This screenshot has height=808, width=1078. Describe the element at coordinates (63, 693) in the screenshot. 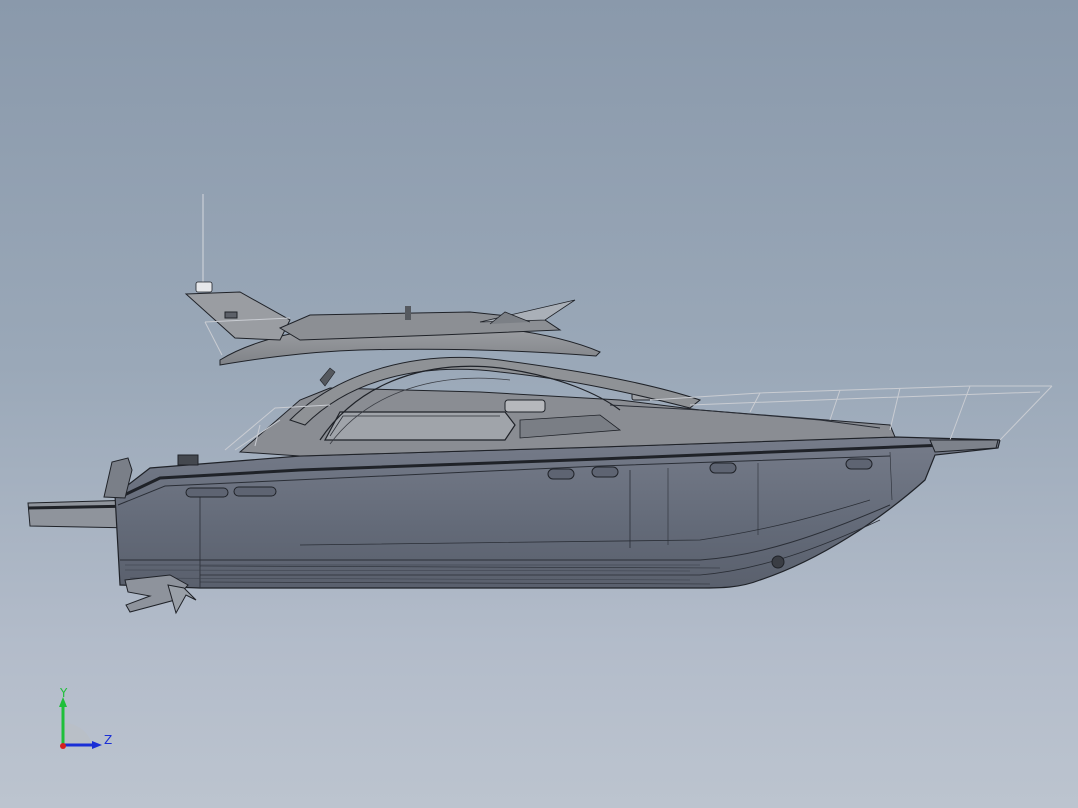

I see `y-axis-label: Y` at that location.